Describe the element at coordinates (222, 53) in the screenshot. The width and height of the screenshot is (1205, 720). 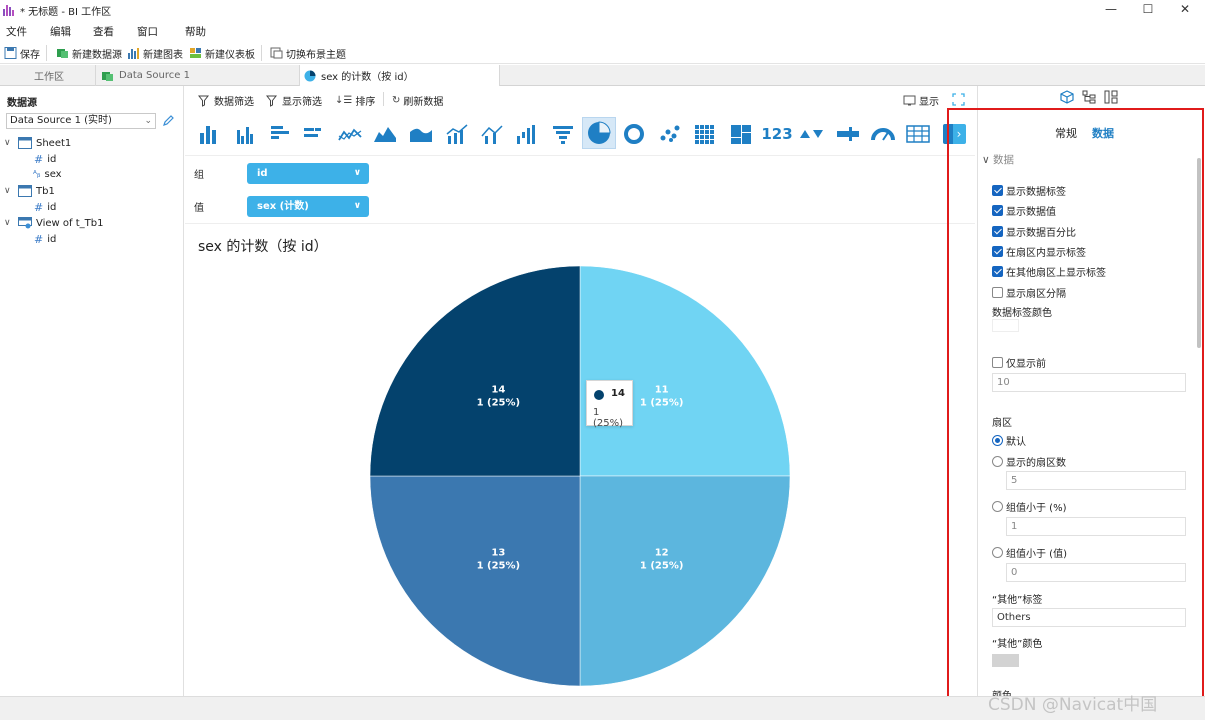
I see `new-dashboard-button: 新建仪表板` at that location.